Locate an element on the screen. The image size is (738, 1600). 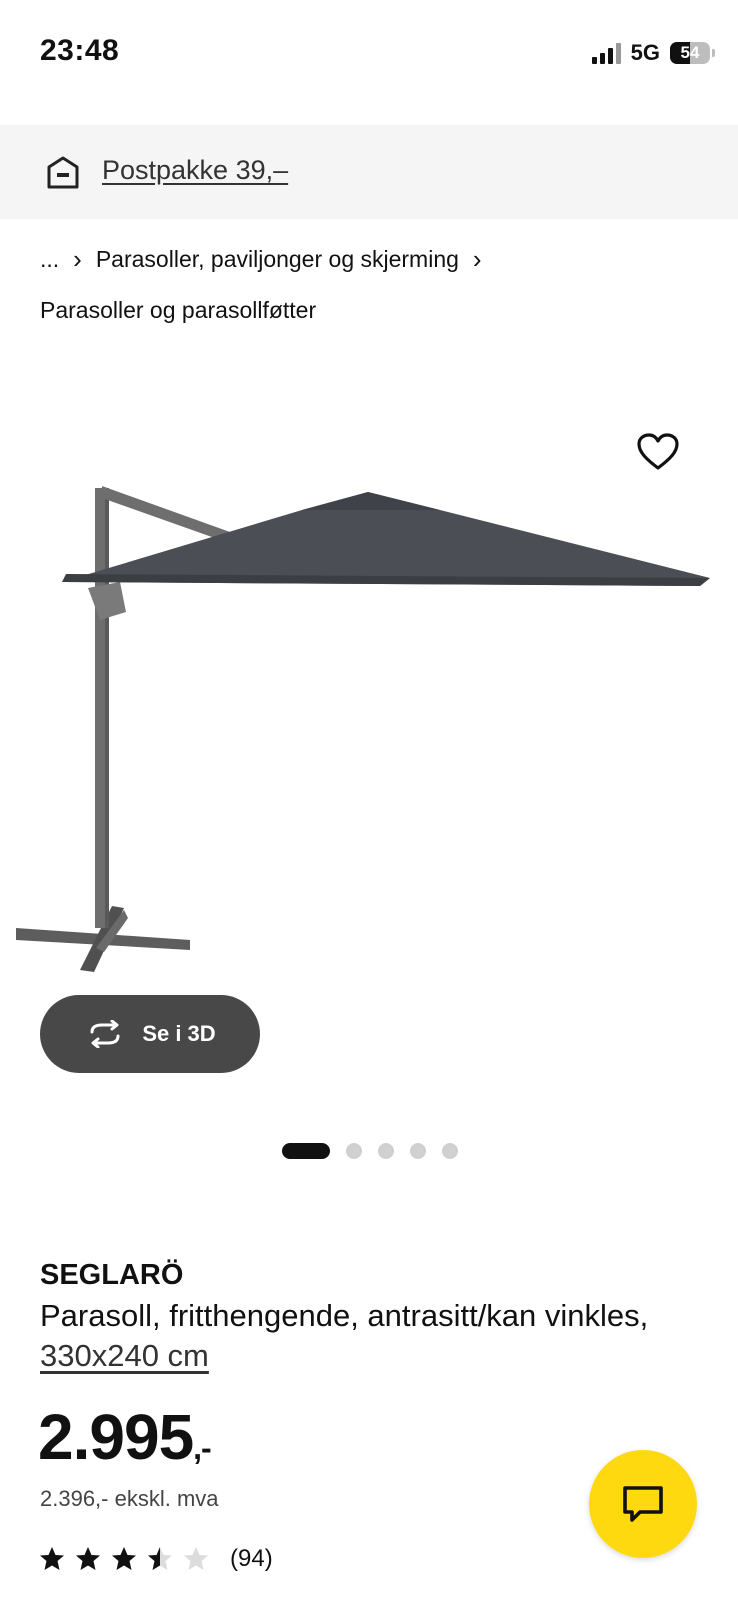
price-ex-vat: 2.396,- ekskl. mva is located at coordinates (129, 1498).